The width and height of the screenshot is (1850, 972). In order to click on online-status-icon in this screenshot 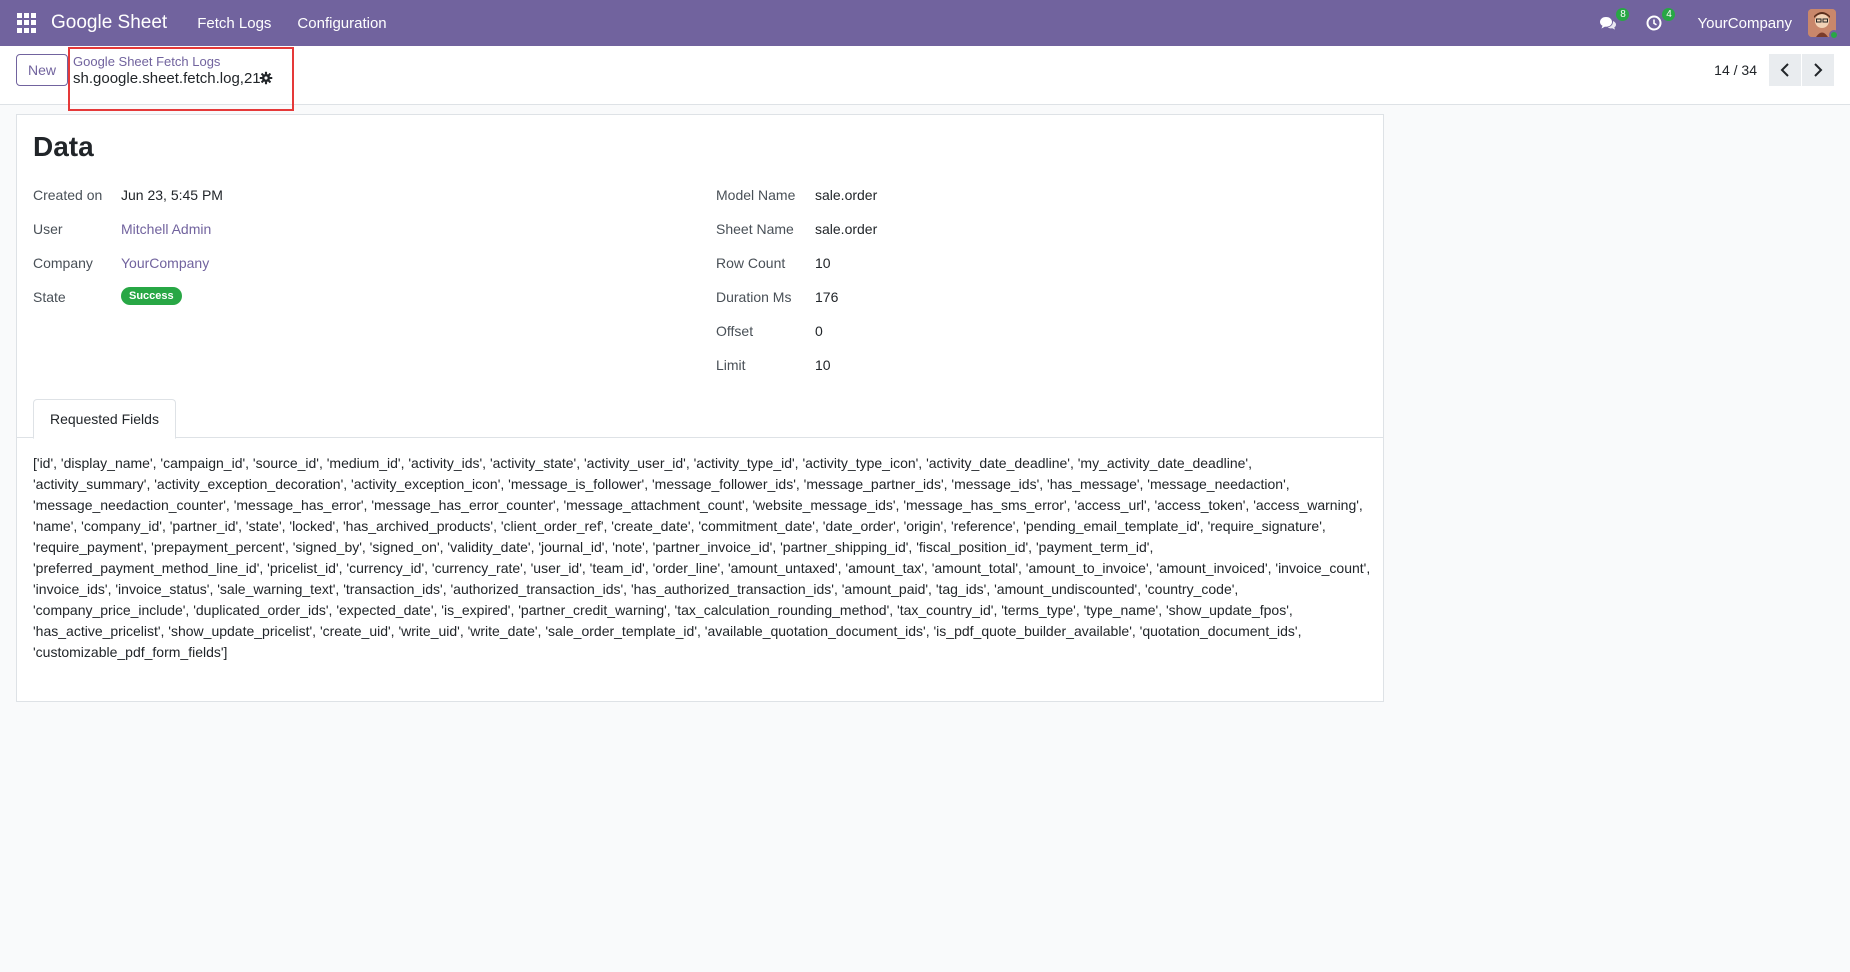, I will do `click(1834, 35)`.